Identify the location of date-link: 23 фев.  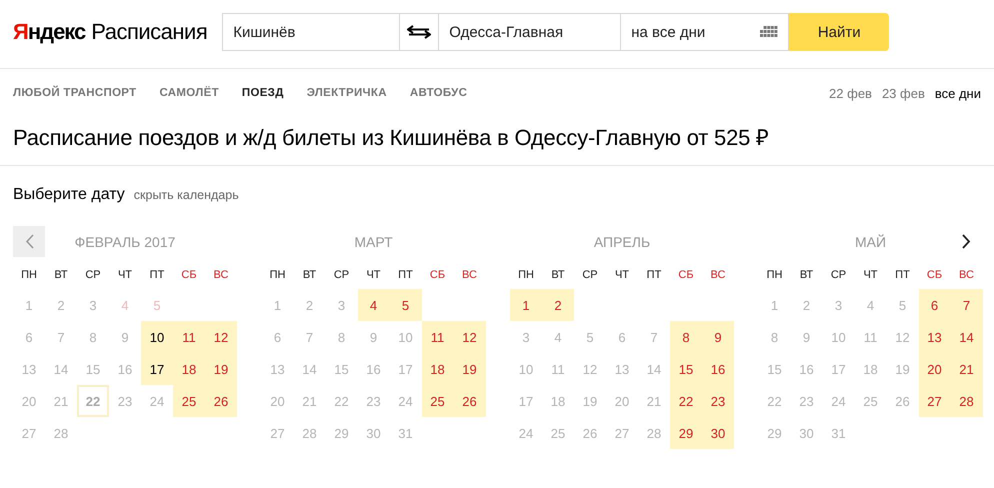
(903, 93).